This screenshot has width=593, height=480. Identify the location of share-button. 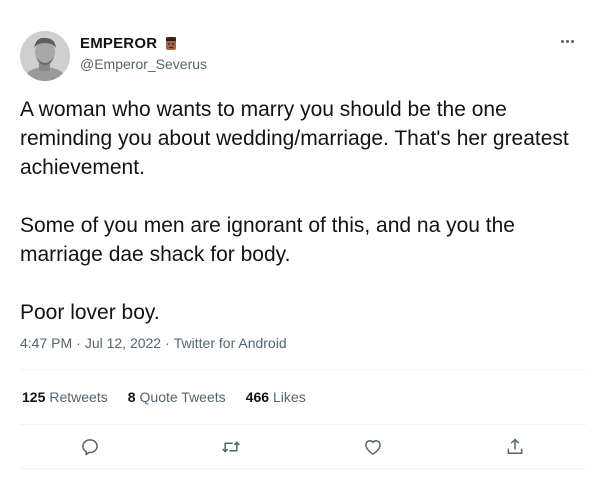
(515, 447).